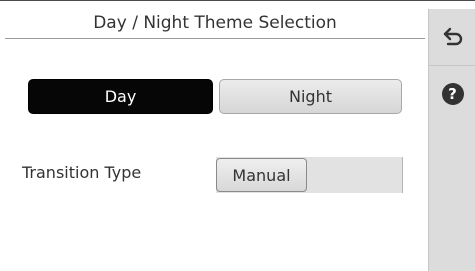 This screenshot has height=271, width=475. I want to click on day-button-label: Day, so click(120, 96).